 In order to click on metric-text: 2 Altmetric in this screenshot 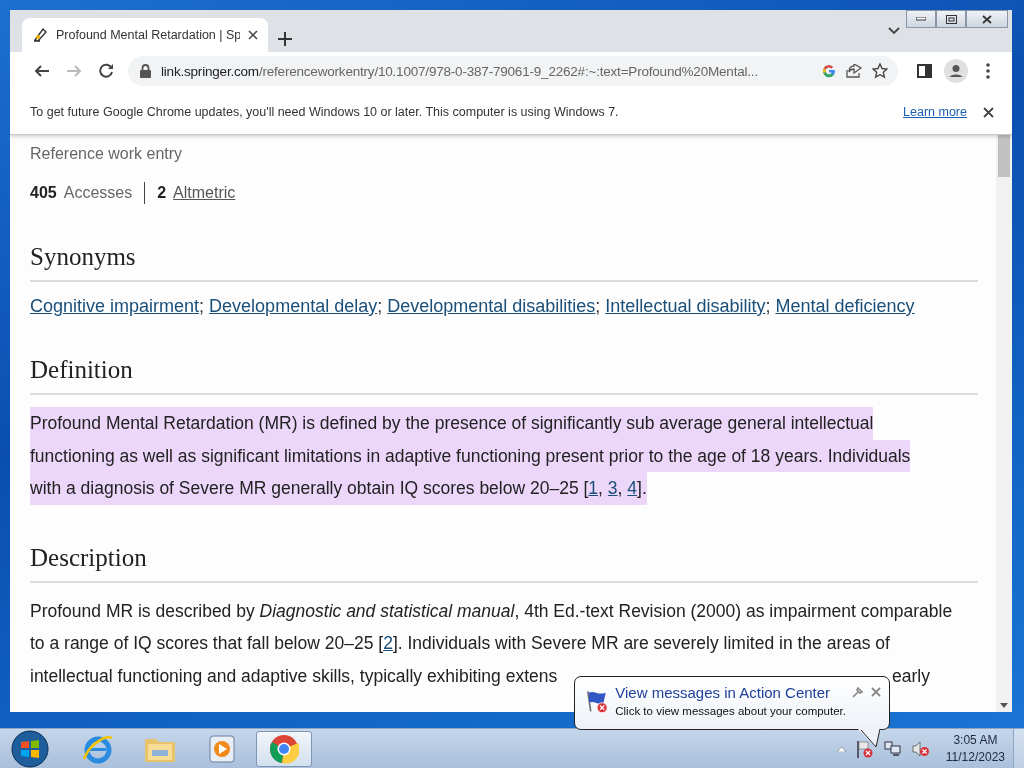, I will do `click(196, 193)`.